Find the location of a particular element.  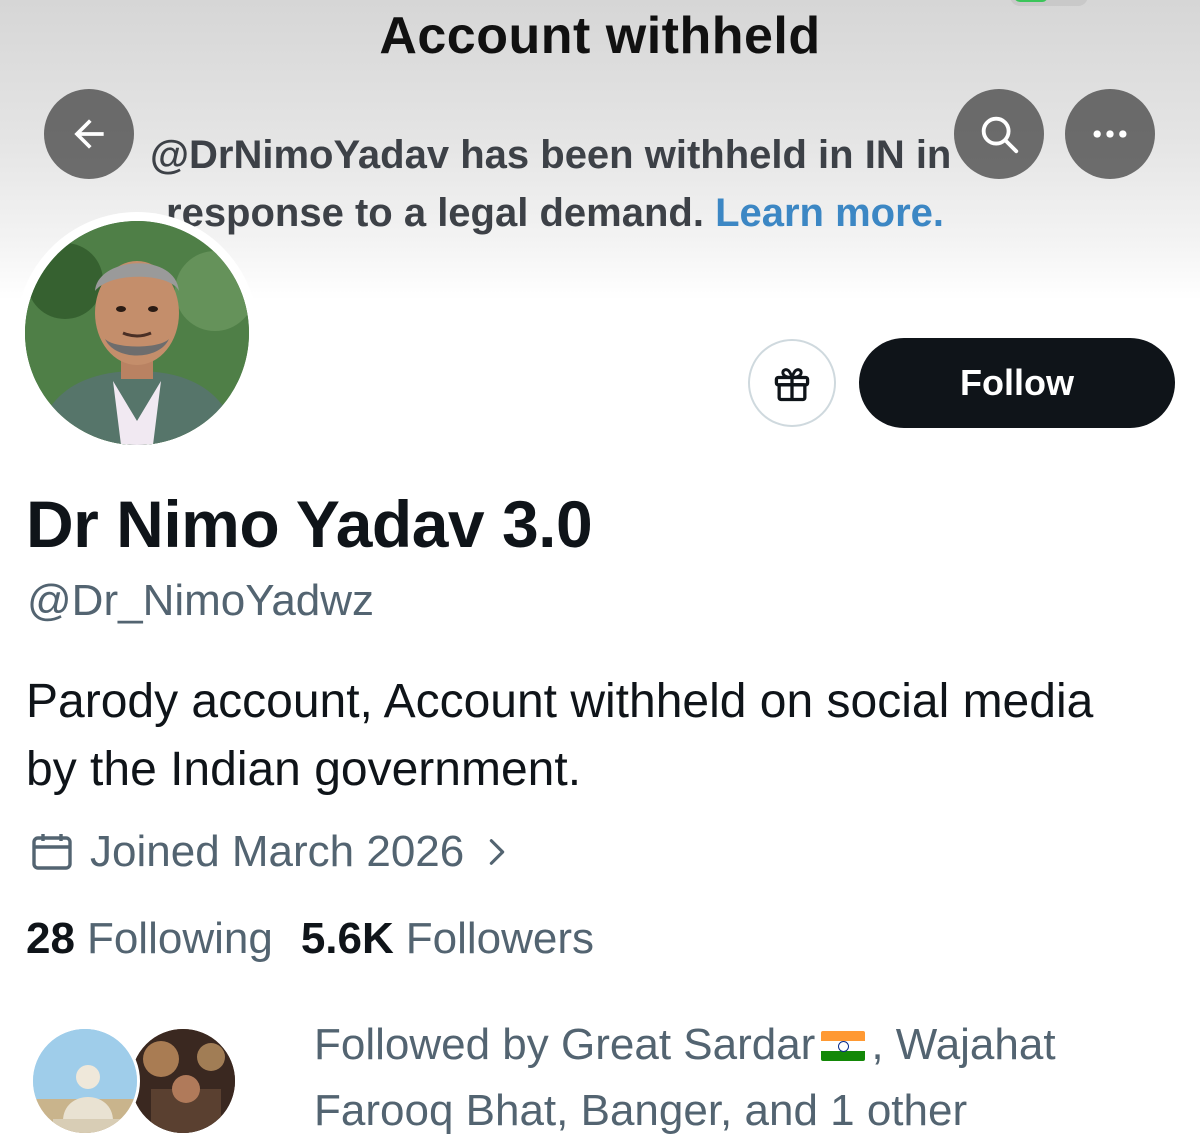

joined-date-text: Joined March 2026 is located at coordinates (277, 851).